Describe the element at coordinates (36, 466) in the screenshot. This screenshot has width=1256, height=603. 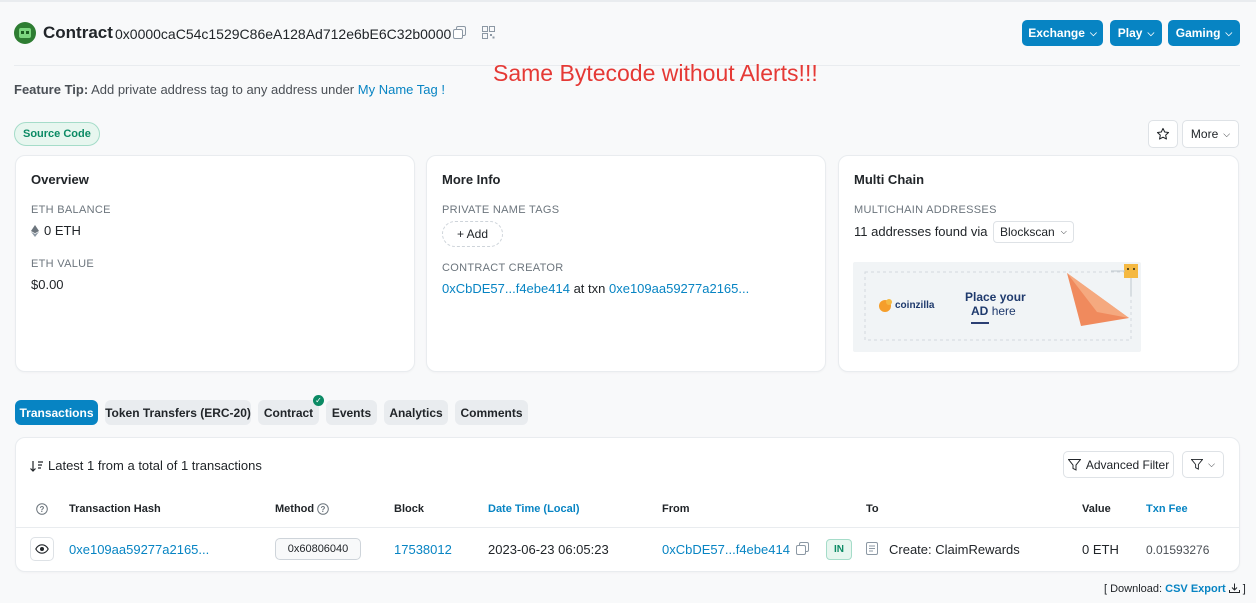
I see `sort-icon` at that location.